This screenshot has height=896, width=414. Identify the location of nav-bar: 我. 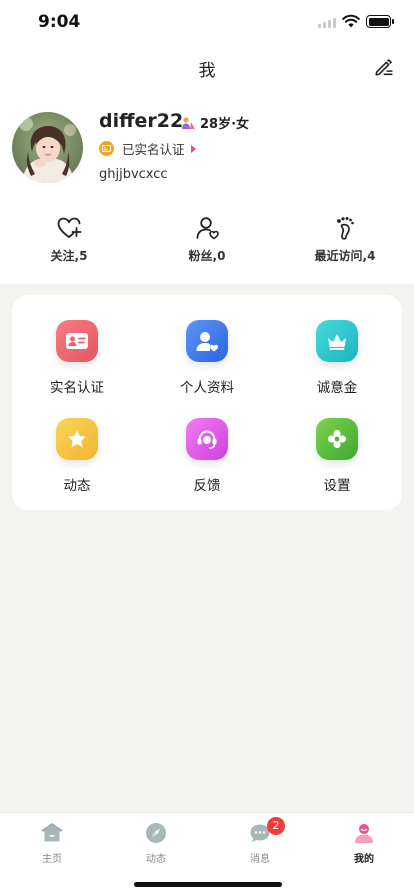
(207, 67).